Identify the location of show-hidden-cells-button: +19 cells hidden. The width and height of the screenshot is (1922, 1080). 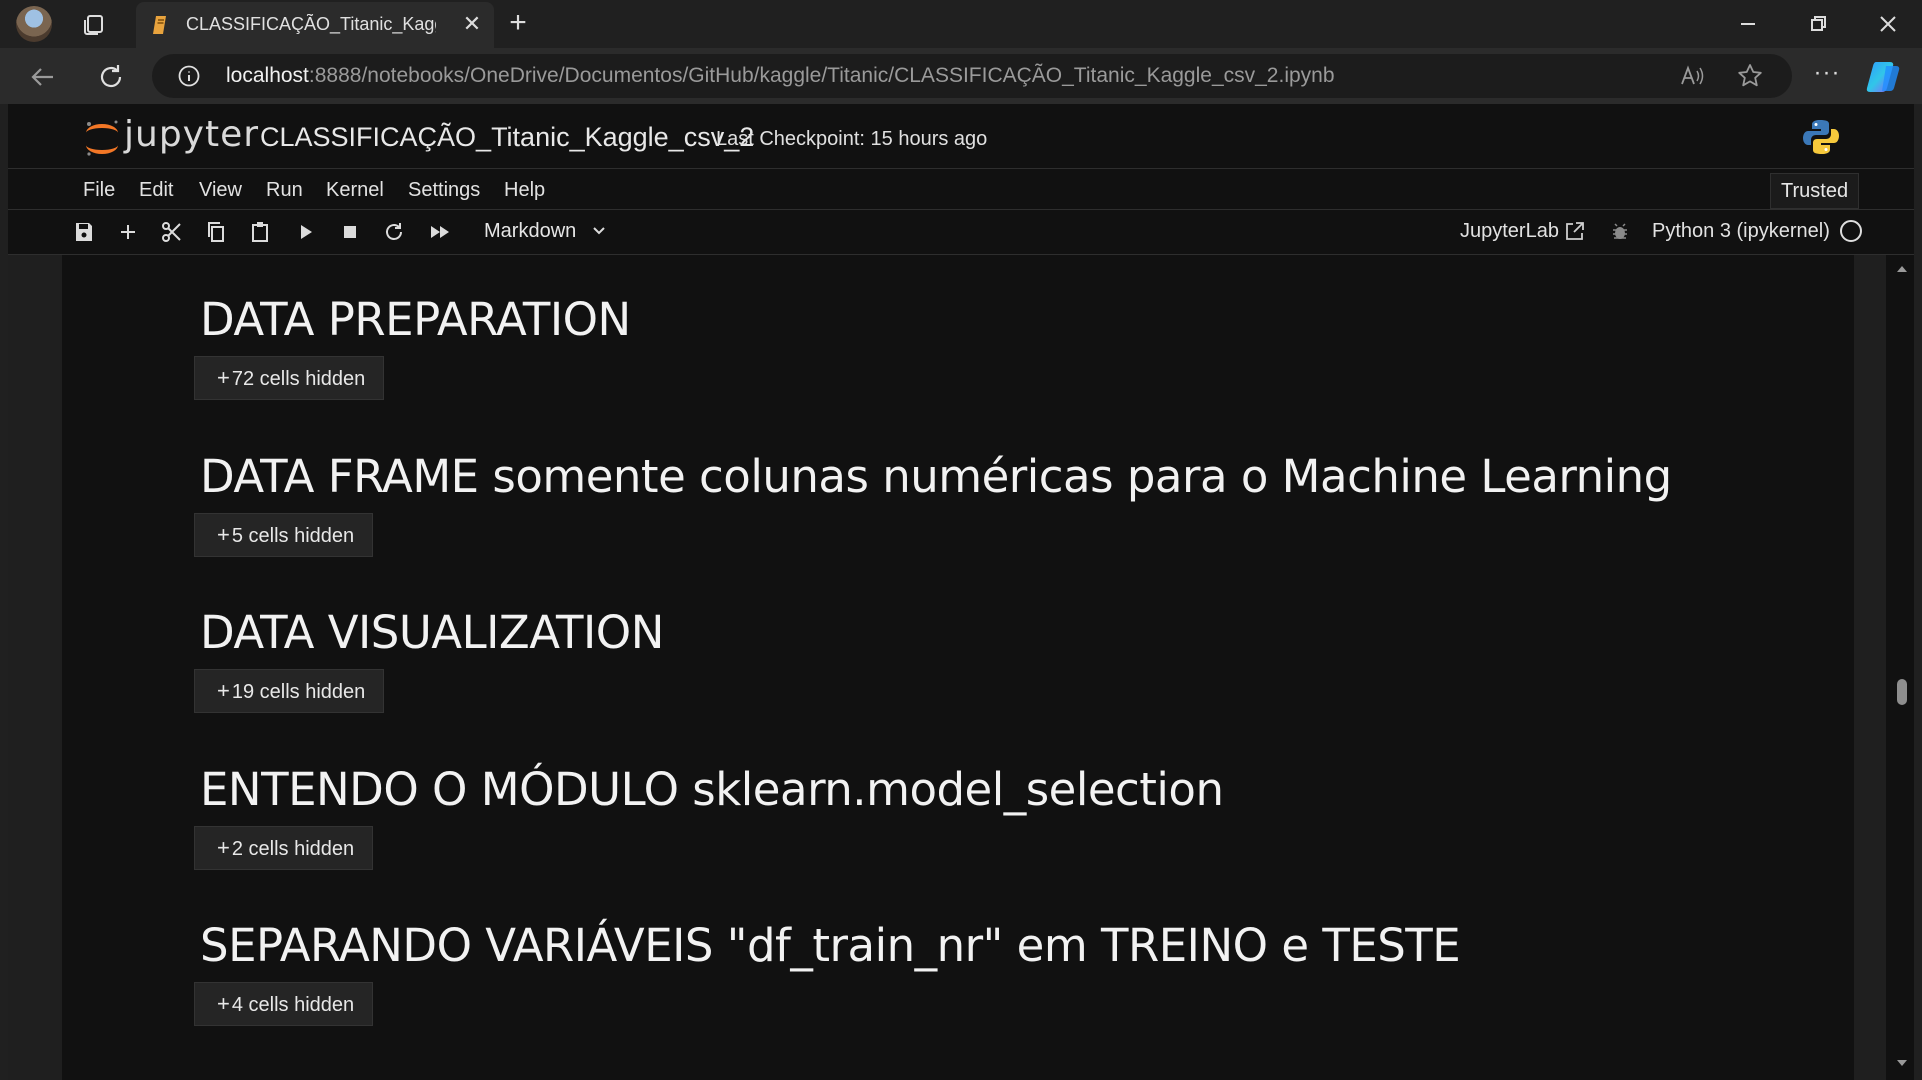
(289, 691).